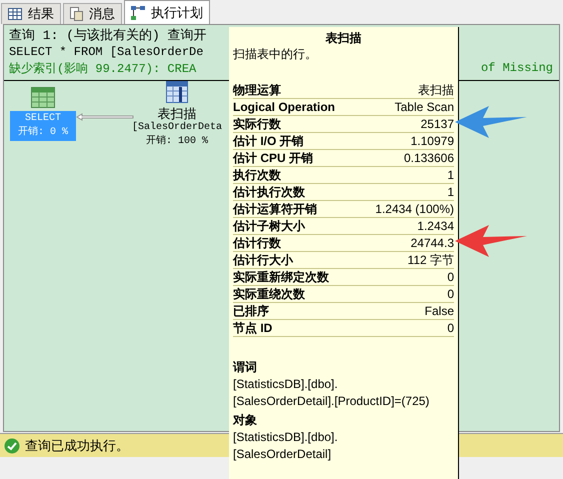  What do you see at coordinates (105, 117) in the screenshot?
I see `connector-arrow` at bounding box center [105, 117].